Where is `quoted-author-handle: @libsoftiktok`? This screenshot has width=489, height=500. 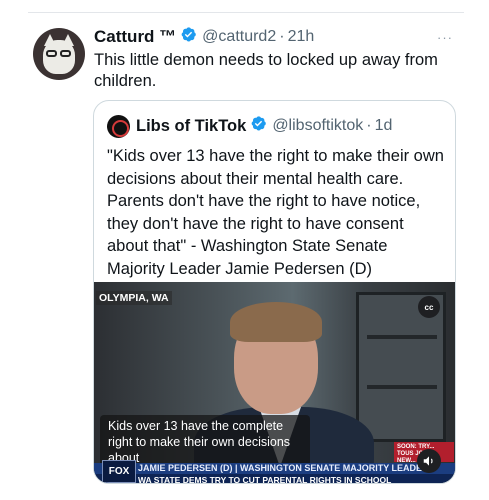 quoted-author-handle: @libsoftiktok is located at coordinates (317, 126).